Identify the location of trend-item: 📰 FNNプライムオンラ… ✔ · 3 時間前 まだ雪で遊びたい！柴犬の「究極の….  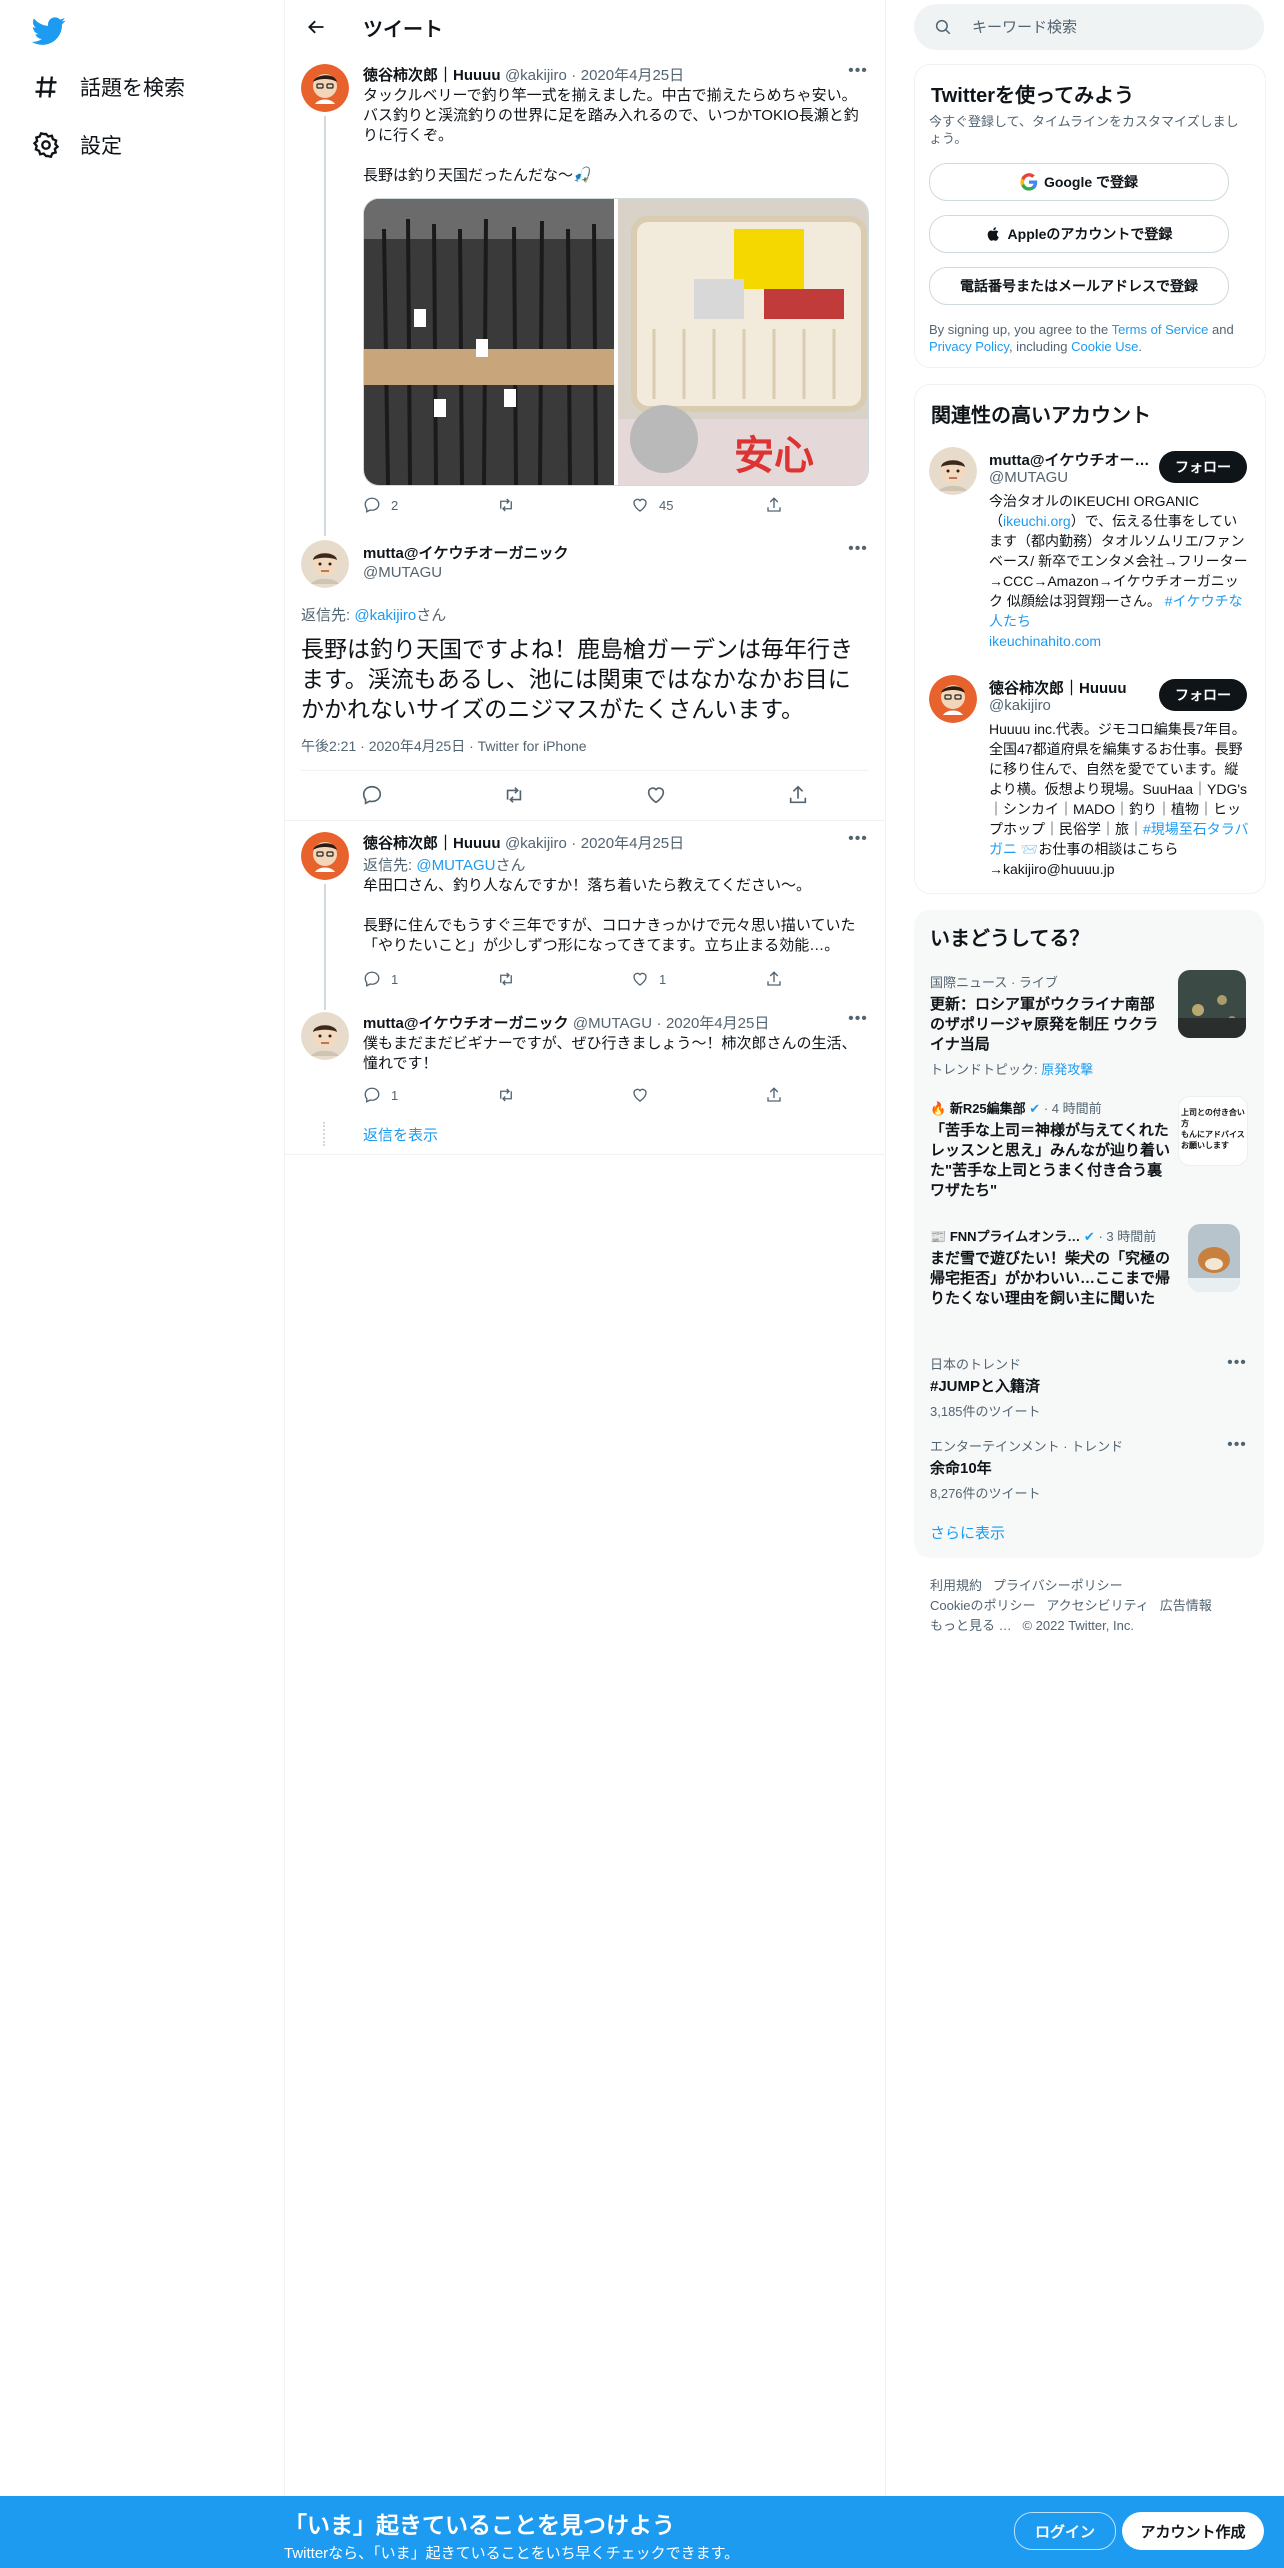
(1050, 1267).